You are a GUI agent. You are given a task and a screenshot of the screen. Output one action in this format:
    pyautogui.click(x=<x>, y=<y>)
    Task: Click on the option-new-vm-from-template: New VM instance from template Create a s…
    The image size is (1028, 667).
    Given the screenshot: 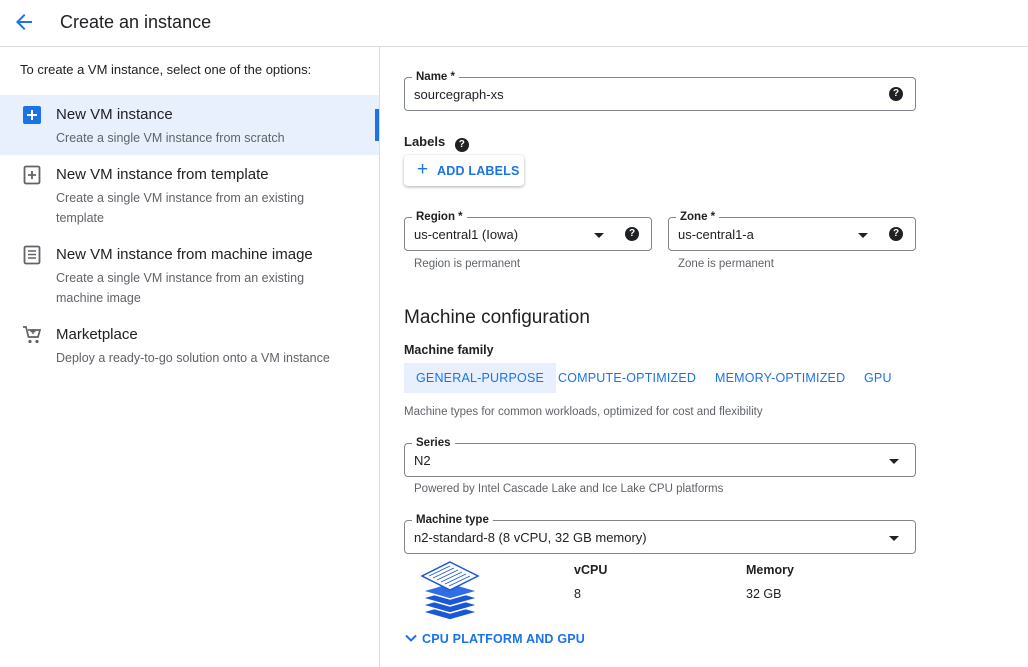 What is the action you would take?
    pyautogui.click(x=189, y=195)
    